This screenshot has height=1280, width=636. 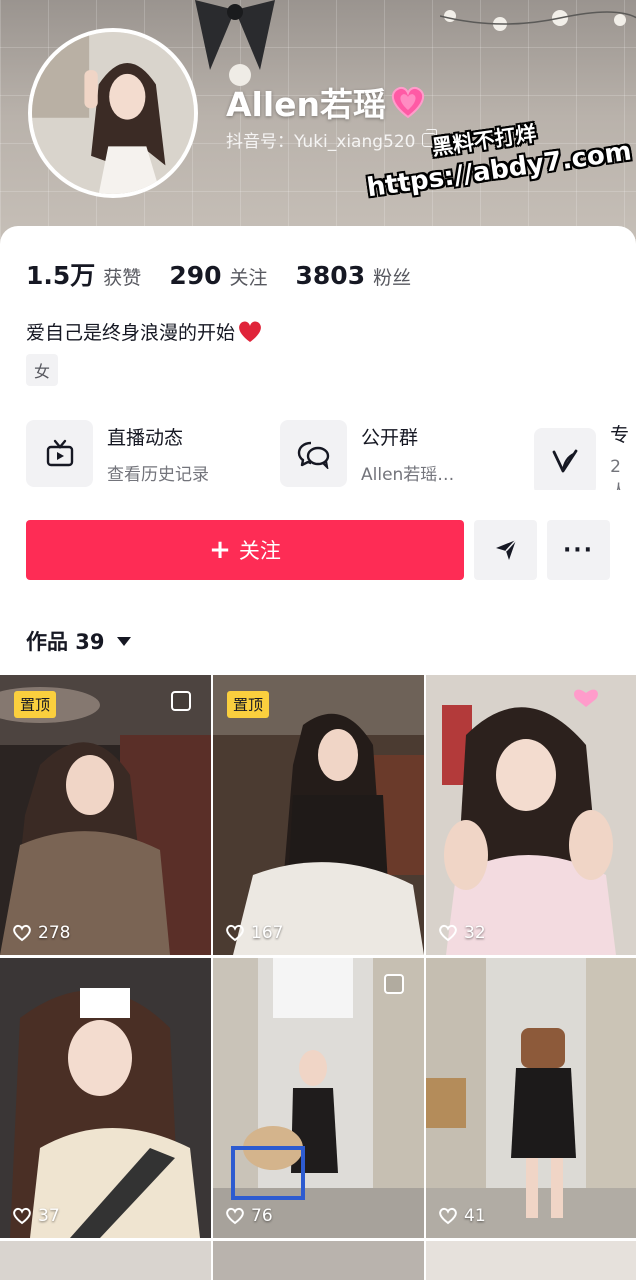 I want to click on shortcut-third-subtitle: 2人, so click(x=618, y=473).